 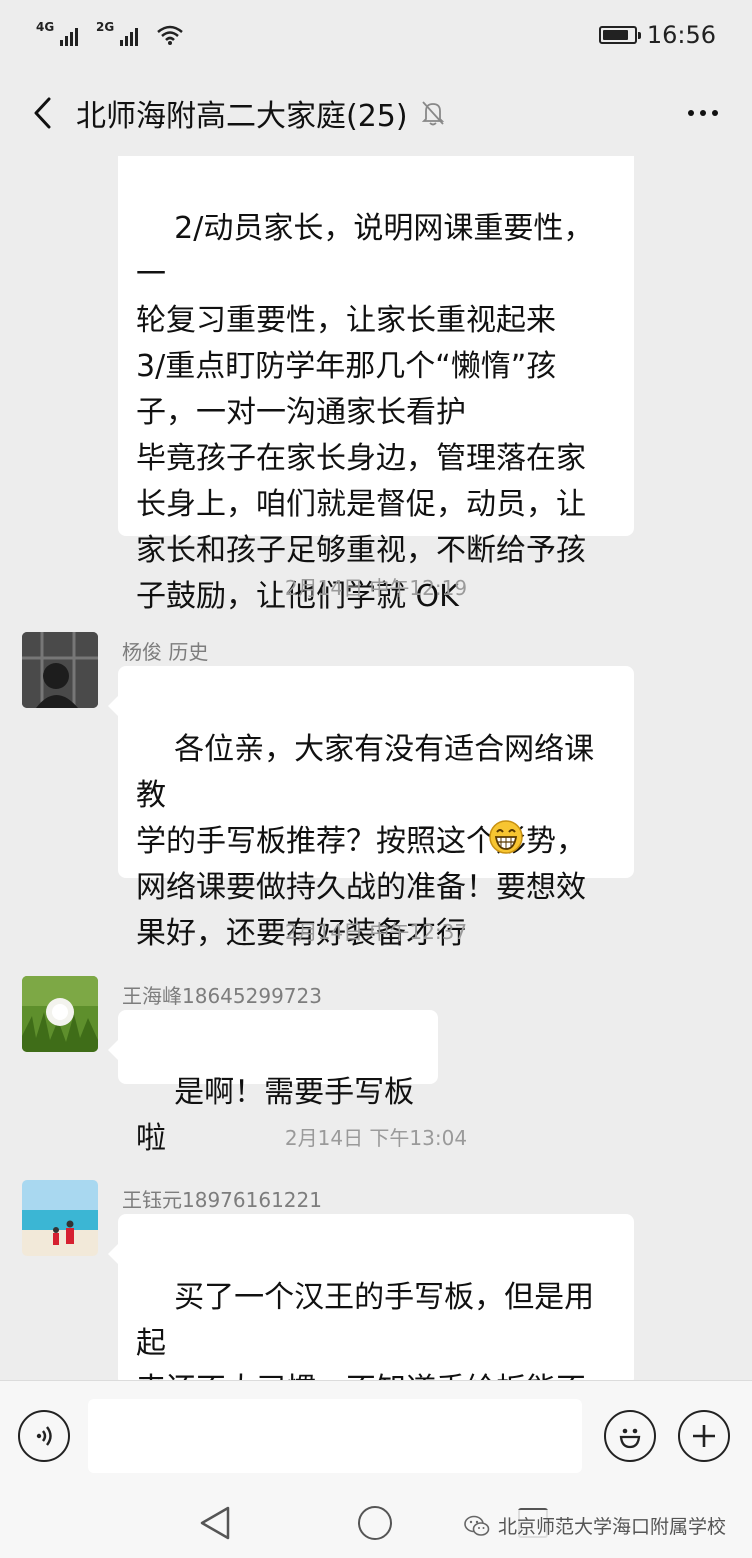 I want to click on cellular-signal-icon: 4G, so click(x=57, y=33).